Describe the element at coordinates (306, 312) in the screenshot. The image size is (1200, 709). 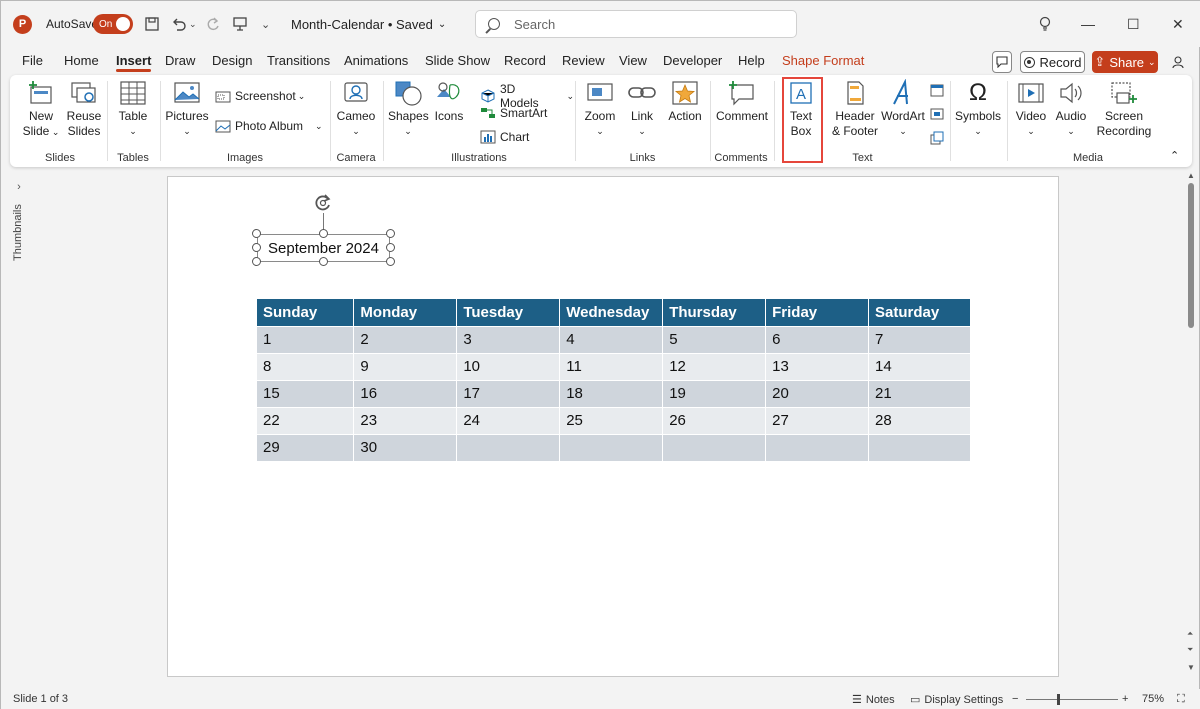
I see `day-header: Sunday` at that location.